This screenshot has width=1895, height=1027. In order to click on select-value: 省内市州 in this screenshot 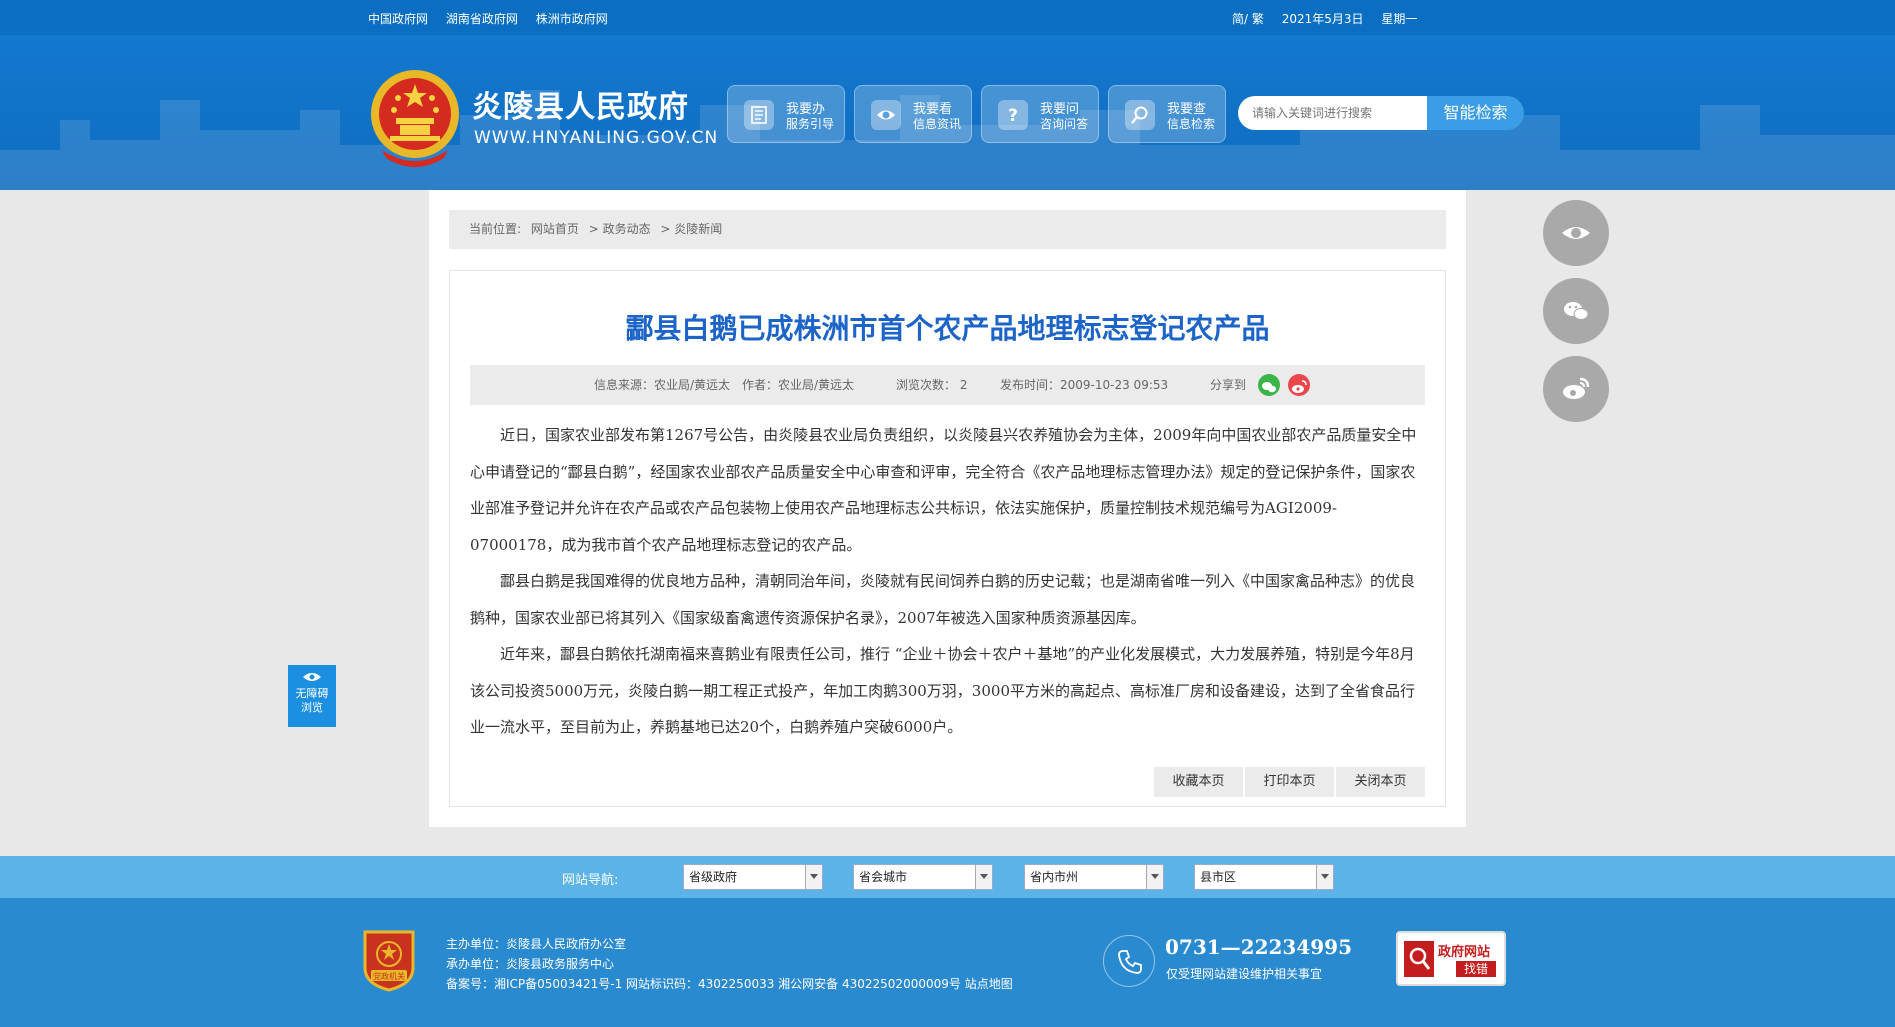, I will do `click(1054, 877)`.